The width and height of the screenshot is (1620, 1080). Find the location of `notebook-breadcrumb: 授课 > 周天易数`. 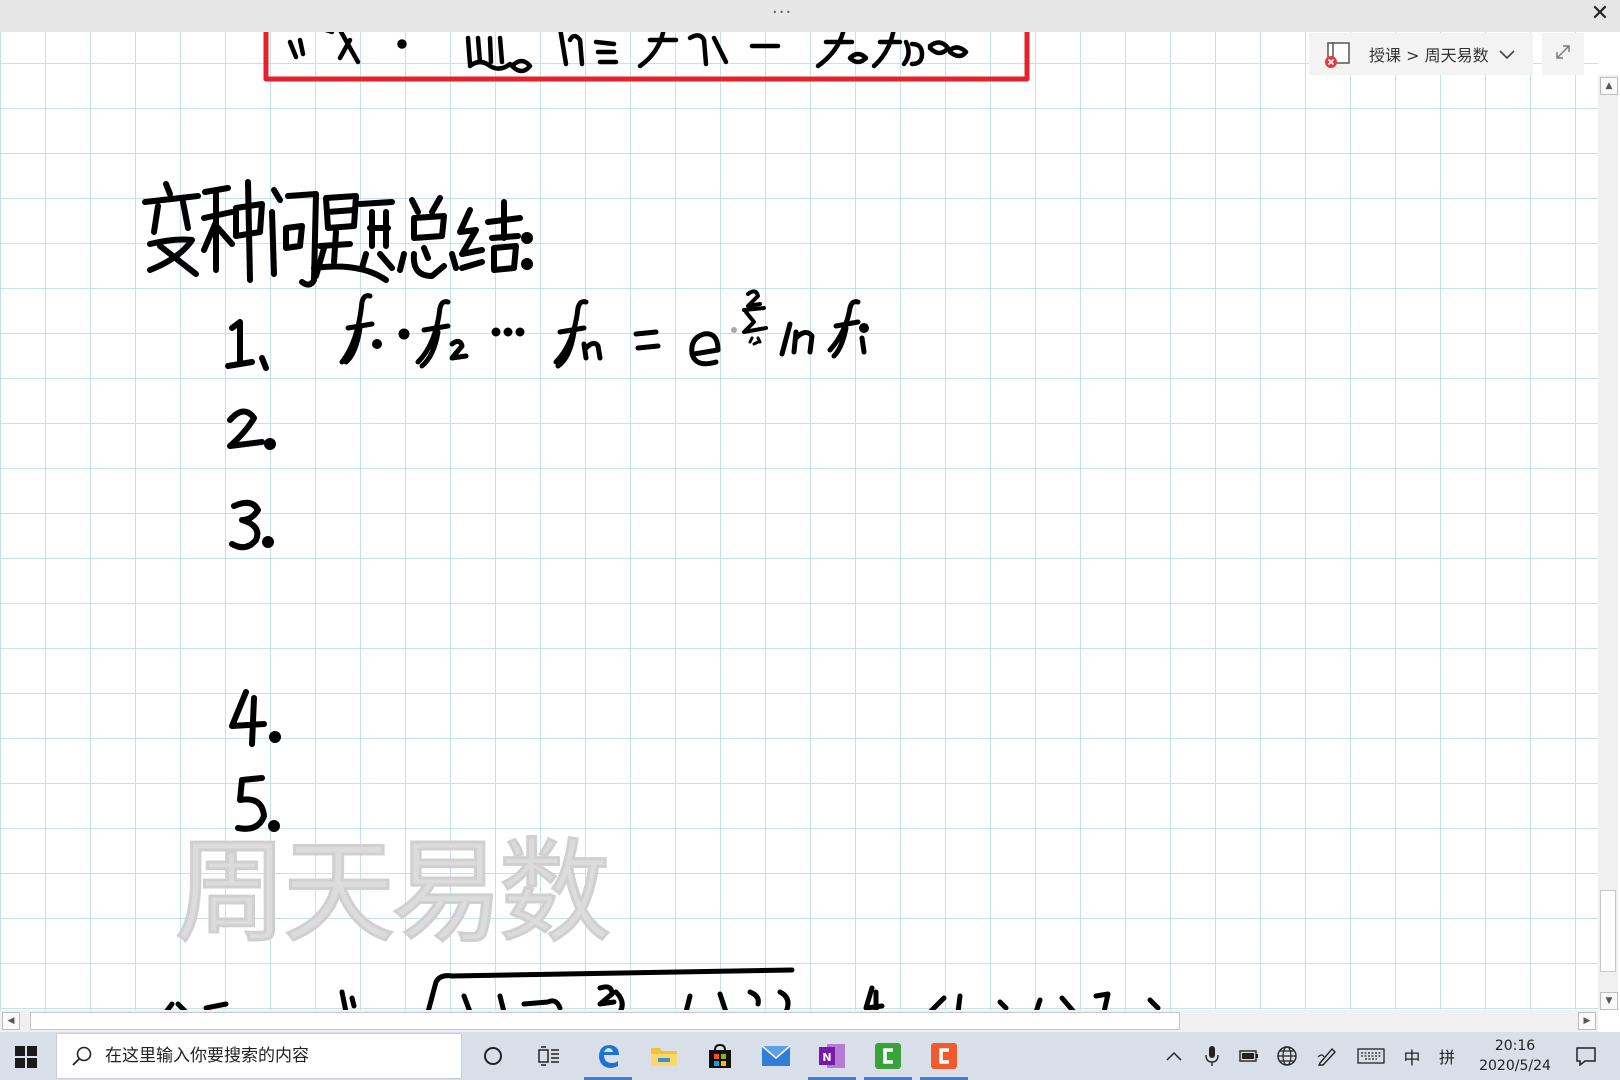

notebook-breadcrumb: 授课 > 周天易数 is located at coordinates (1421, 54).